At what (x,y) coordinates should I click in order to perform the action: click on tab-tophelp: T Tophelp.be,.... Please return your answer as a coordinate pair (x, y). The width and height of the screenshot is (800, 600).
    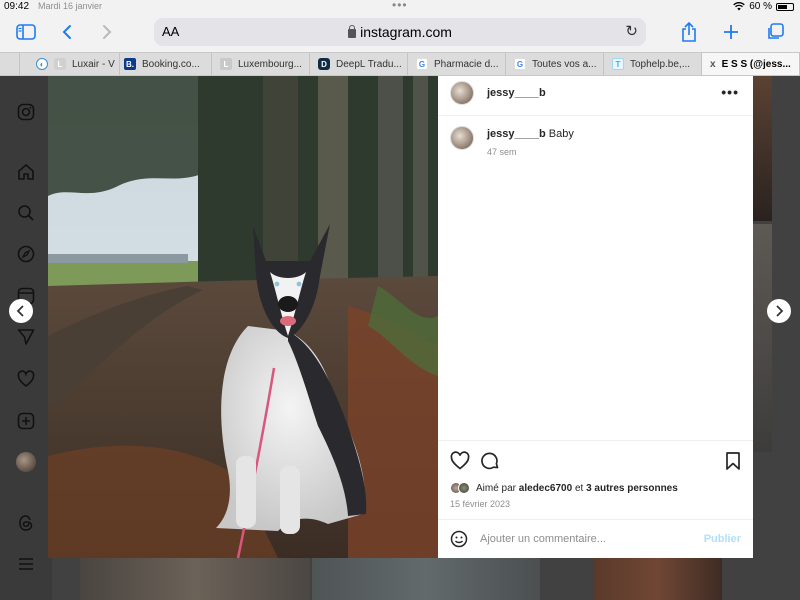
    Looking at the image, I should click on (653, 64).